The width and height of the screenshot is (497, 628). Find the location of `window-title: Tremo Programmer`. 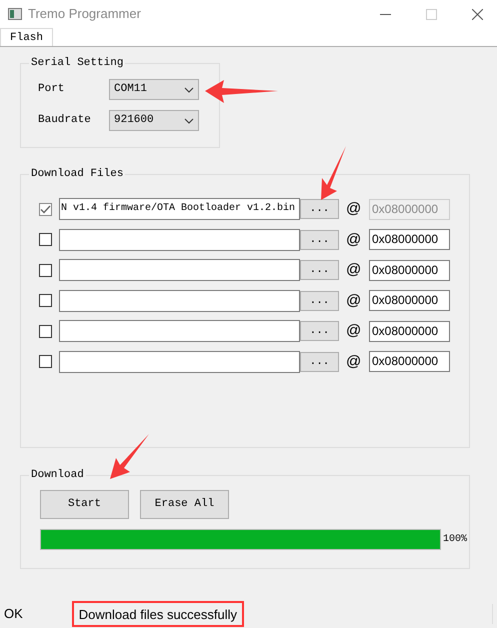

window-title: Tremo Programmer is located at coordinates (84, 14).